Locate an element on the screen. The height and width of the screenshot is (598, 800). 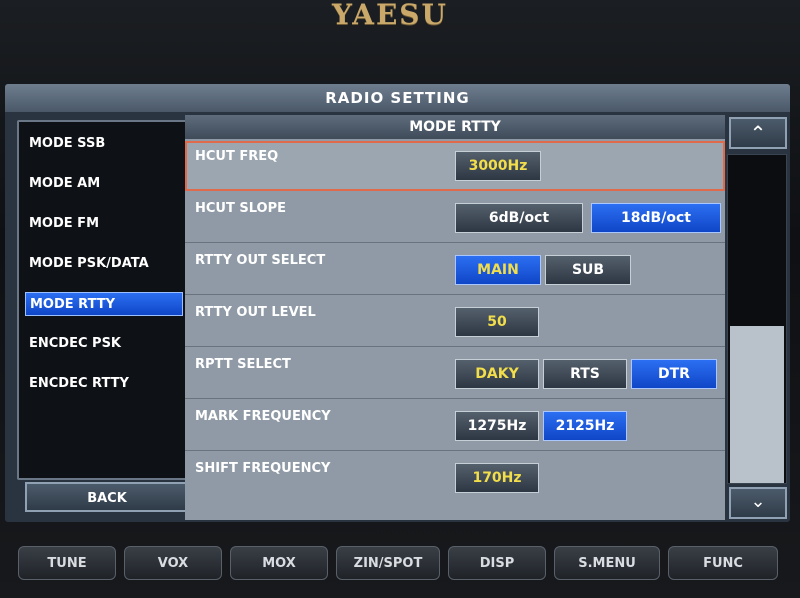
hcut-slope-6db-button: 6dB/oct is located at coordinates (519, 218).